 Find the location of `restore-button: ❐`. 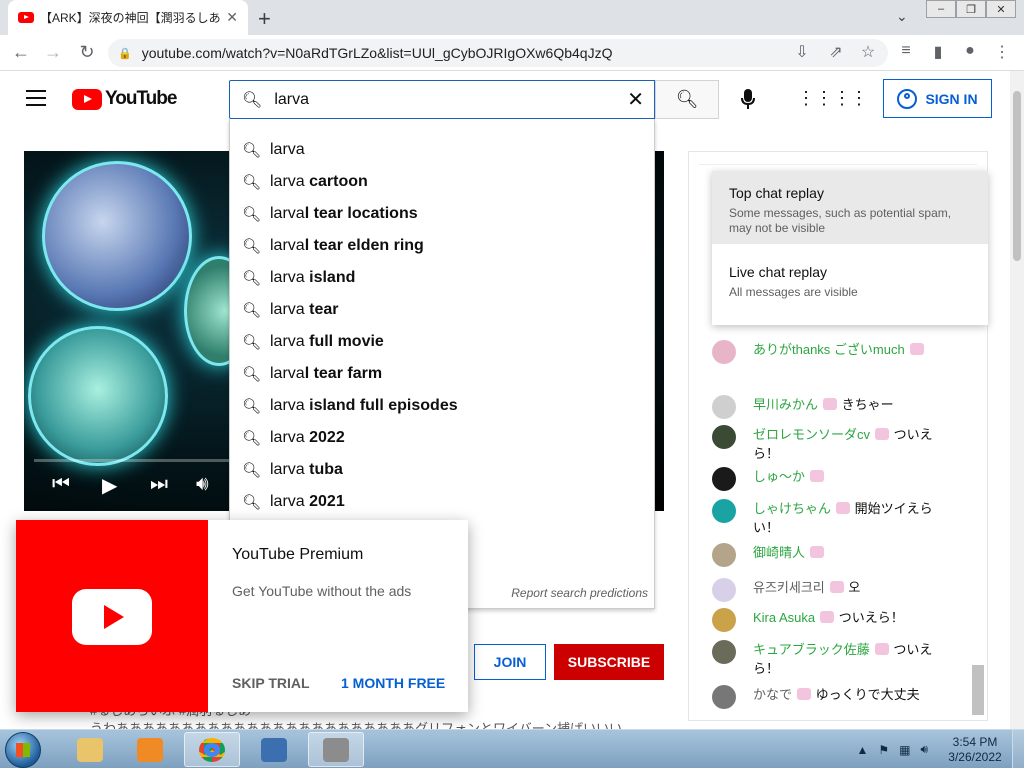

restore-button: ❐ is located at coordinates (971, 9).